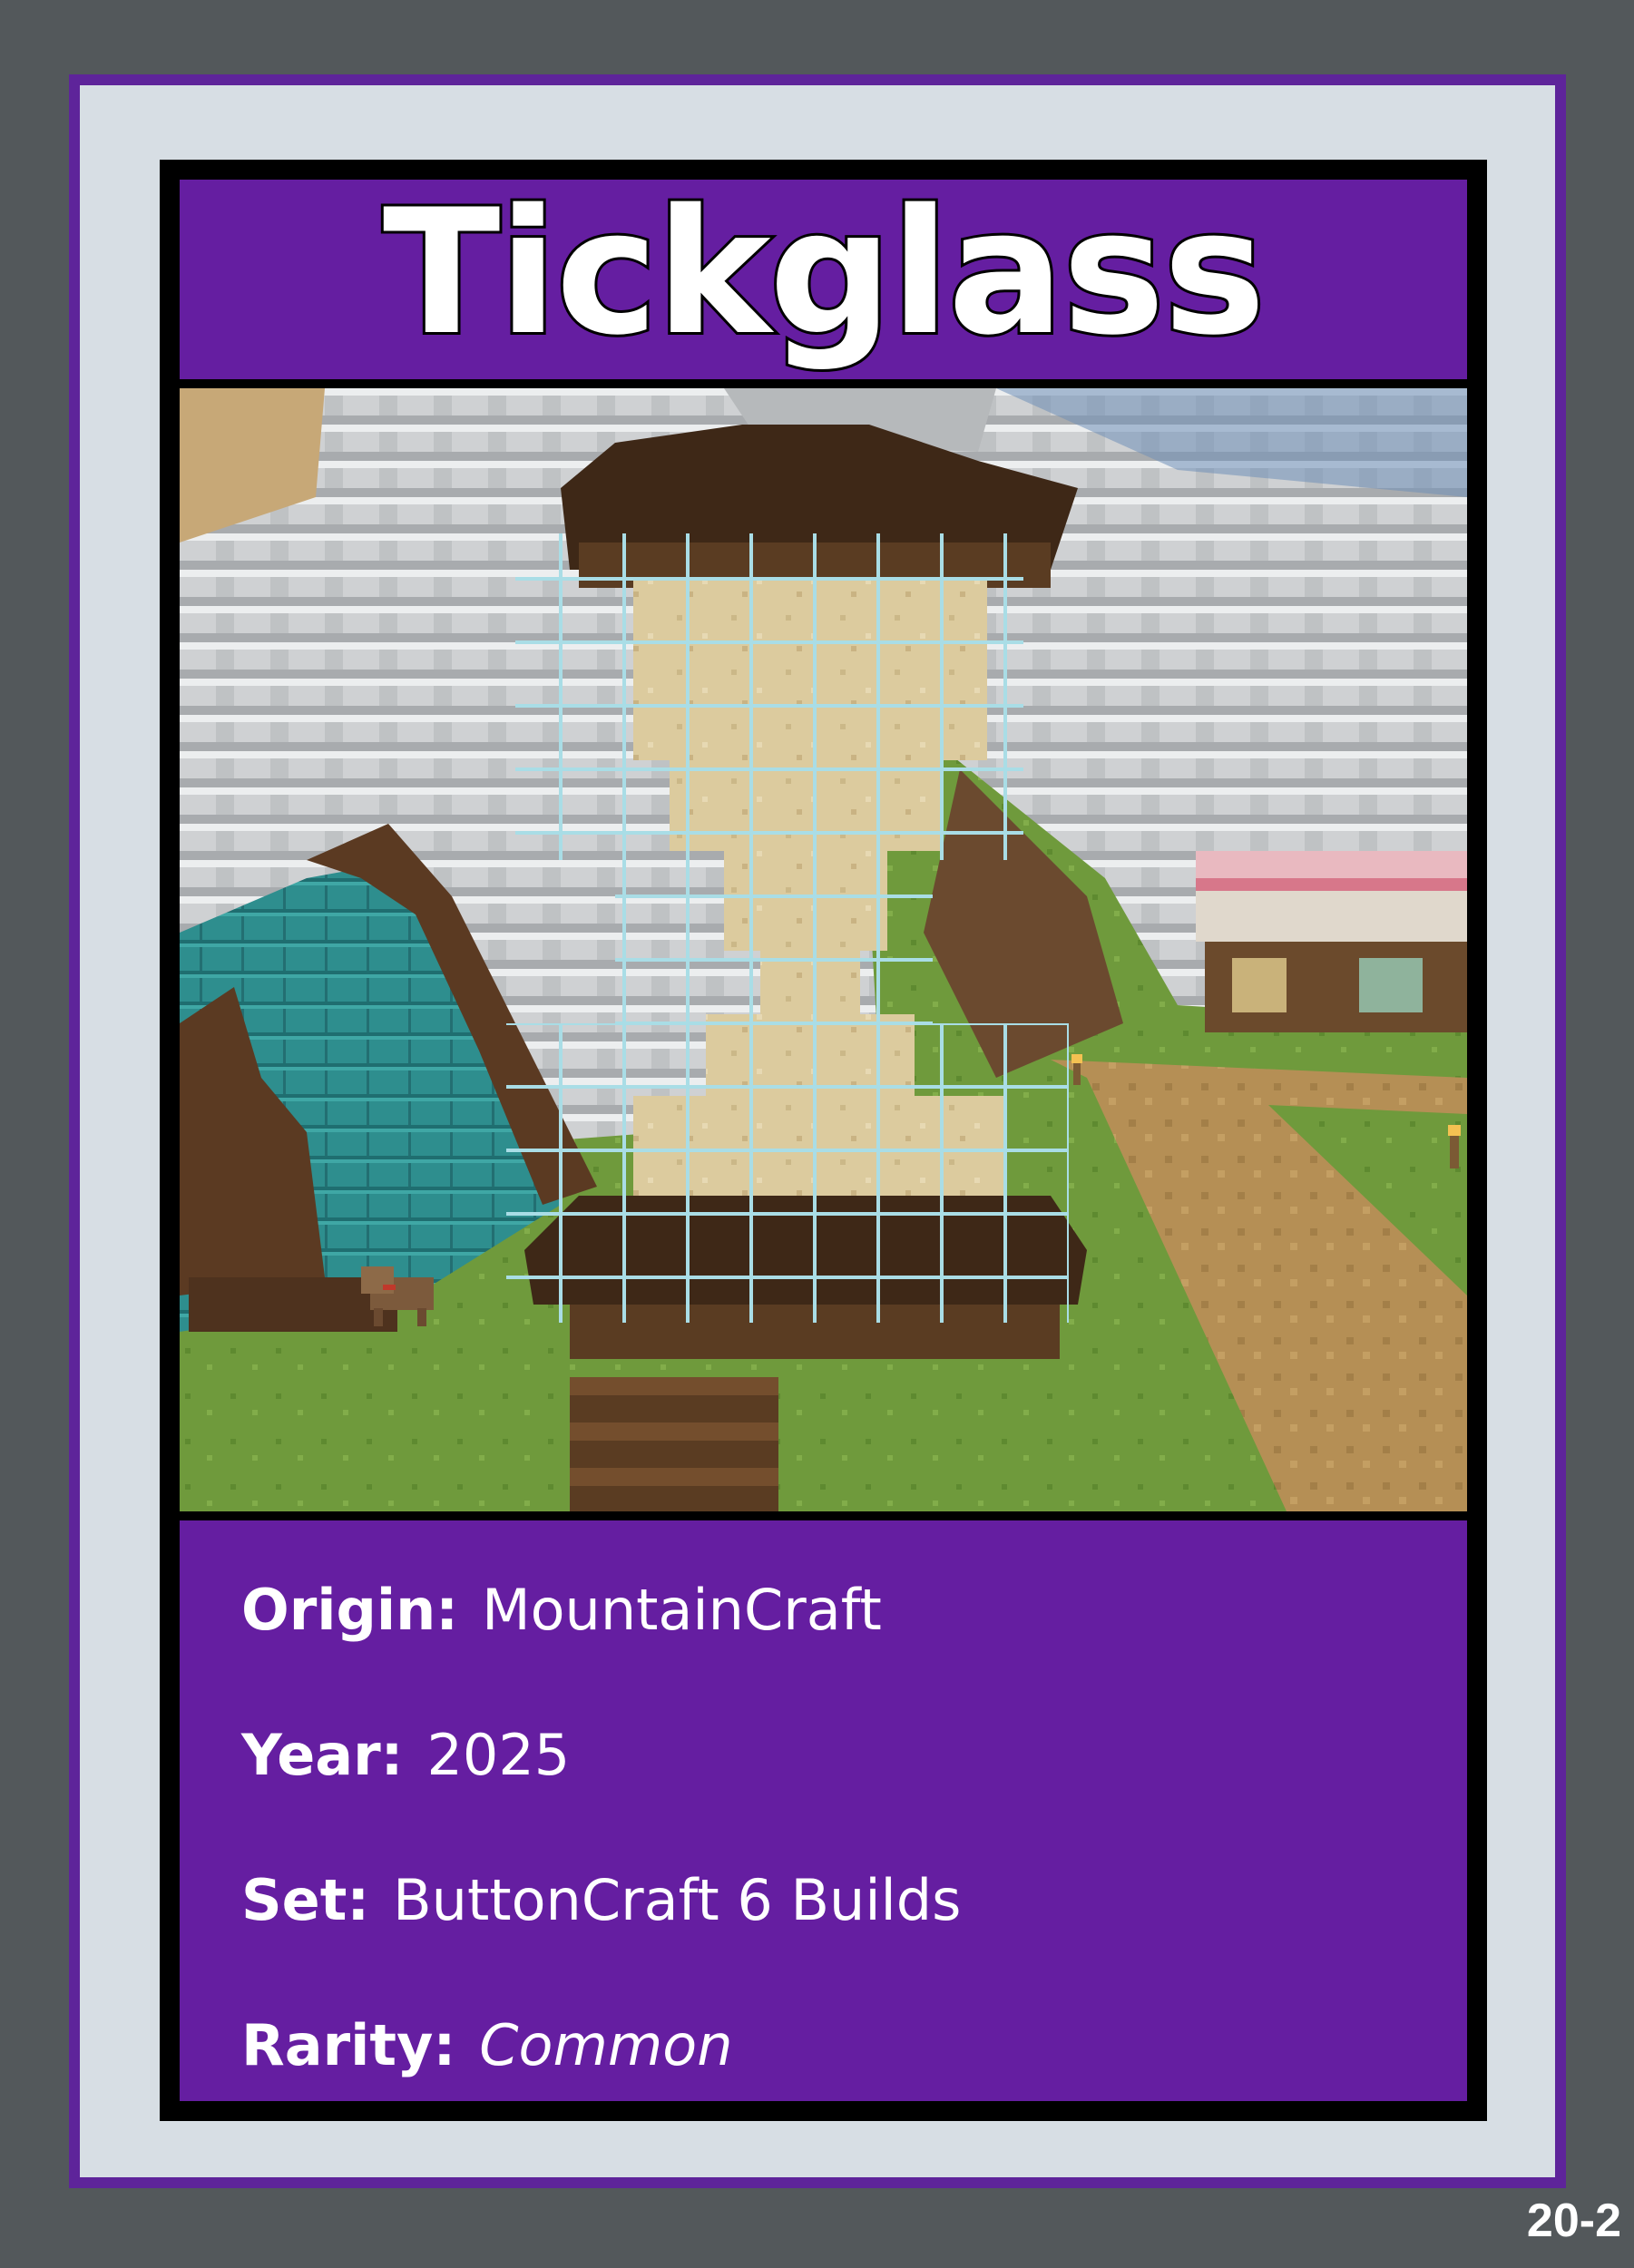 The height and width of the screenshot is (2268, 1634). What do you see at coordinates (322, 1755) in the screenshot?
I see `field-label: Year:` at bounding box center [322, 1755].